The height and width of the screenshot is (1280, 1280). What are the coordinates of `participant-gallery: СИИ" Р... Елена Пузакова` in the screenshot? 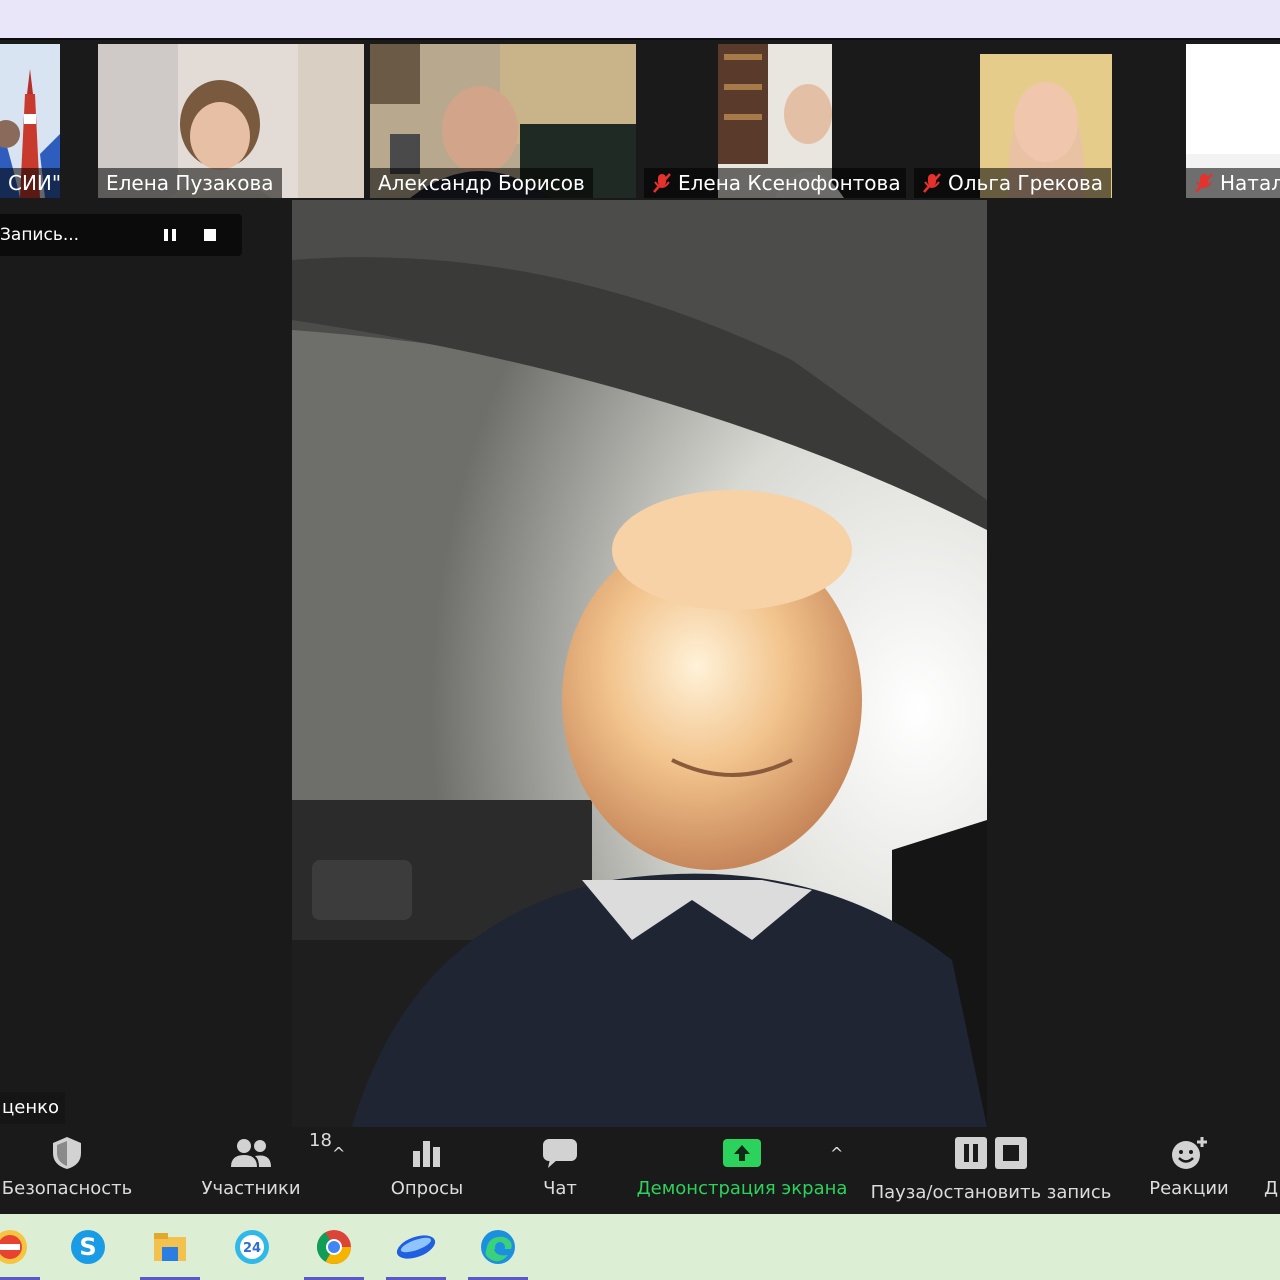 It's located at (640, 121).